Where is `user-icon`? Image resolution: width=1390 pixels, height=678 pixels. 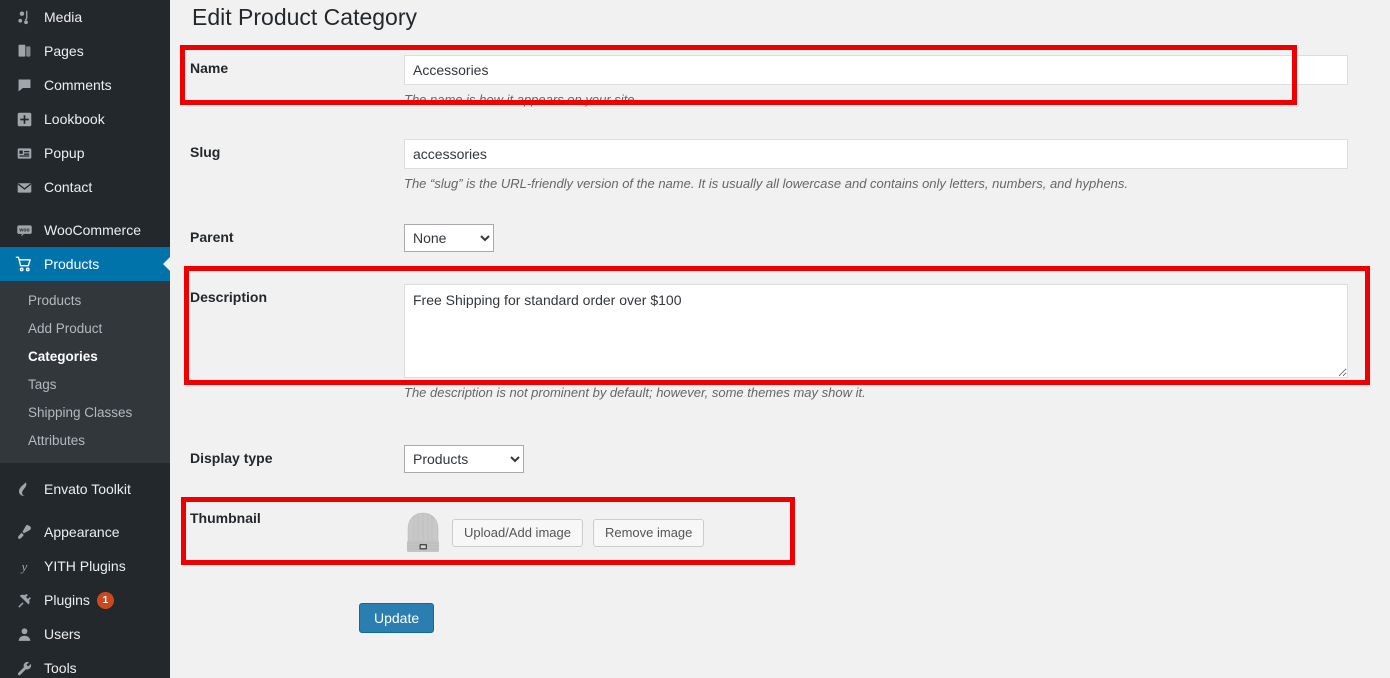
user-icon is located at coordinates (24, 634).